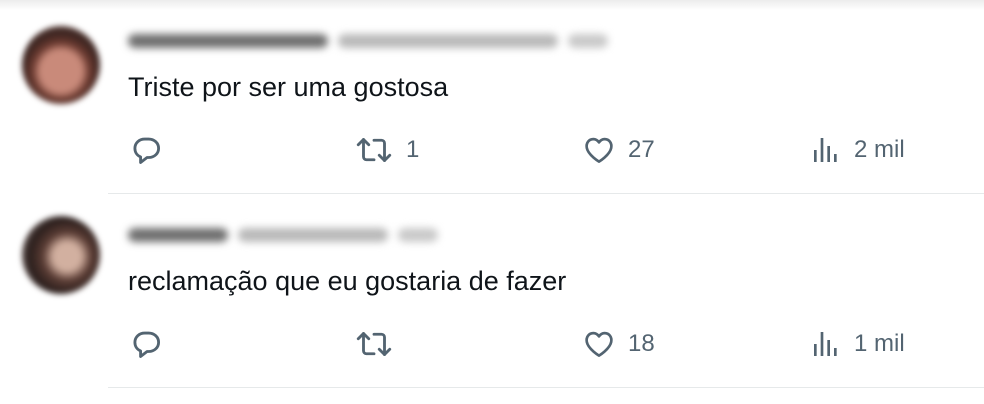 The image size is (984, 404). Describe the element at coordinates (347, 281) in the screenshot. I see `tweet-text: reclamação que eu gostaria de fazer` at that location.